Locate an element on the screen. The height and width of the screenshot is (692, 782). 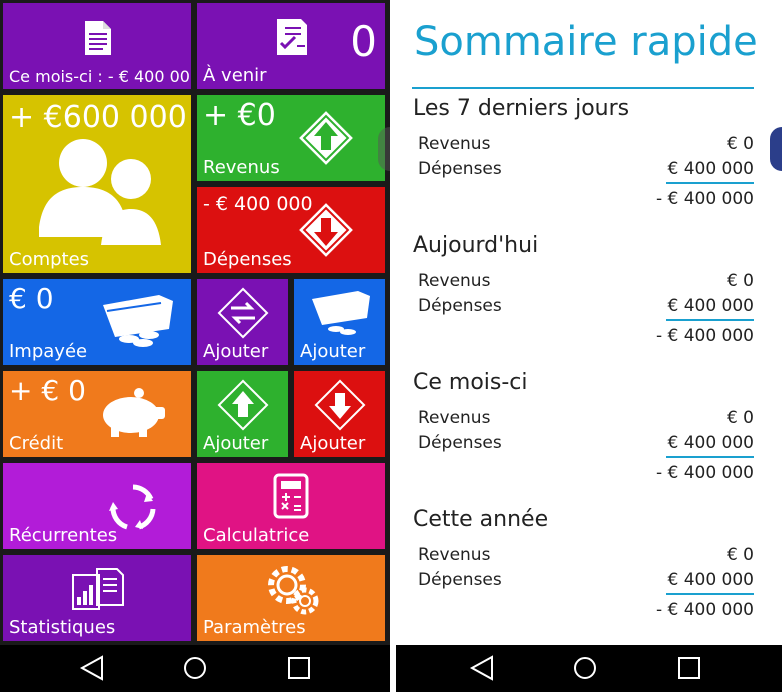
expenses-label: Dépenses is located at coordinates (247, 259).